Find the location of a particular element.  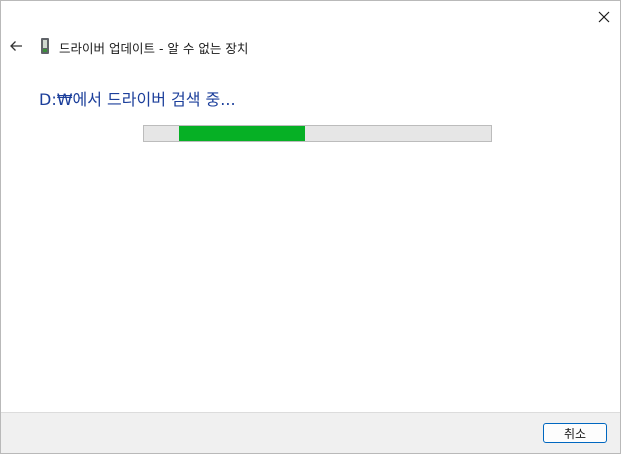

dialog-footer: 취소 is located at coordinates (310, 432).